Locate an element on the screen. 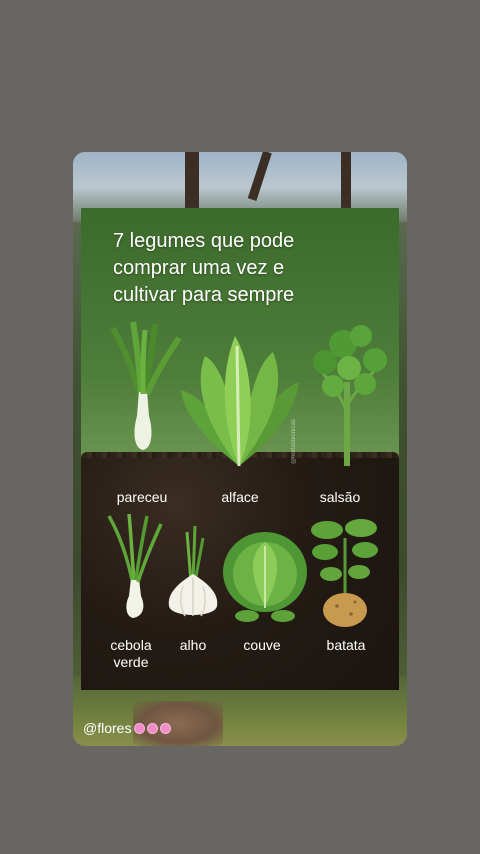  vegetable-label: couve is located at coordinates (262, 645).